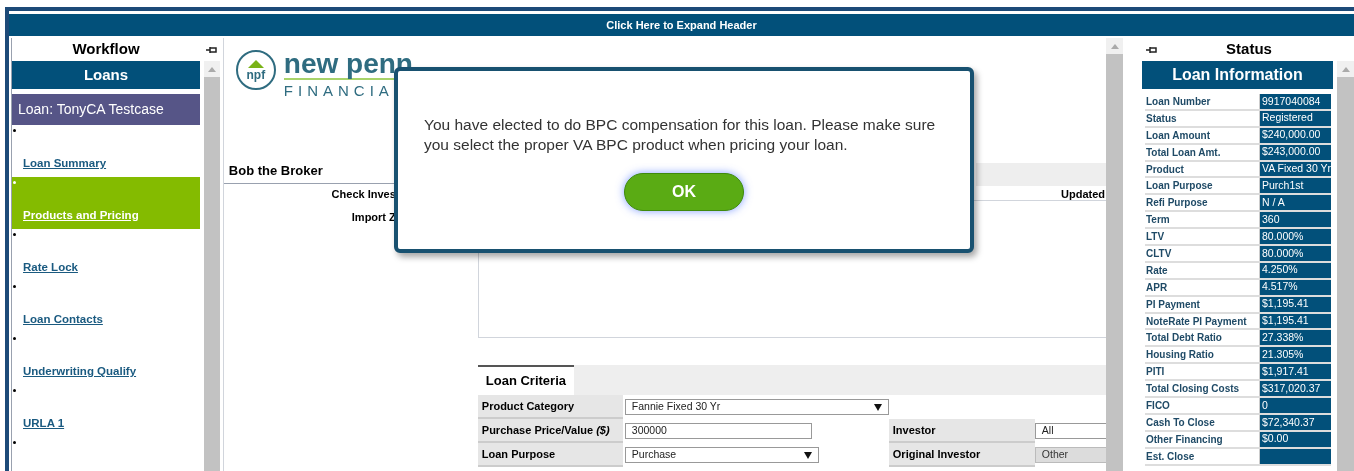  Describe the element at coordinates (65, 164) in the screenshot. I see `nav-link: Loan Summary` at that location.